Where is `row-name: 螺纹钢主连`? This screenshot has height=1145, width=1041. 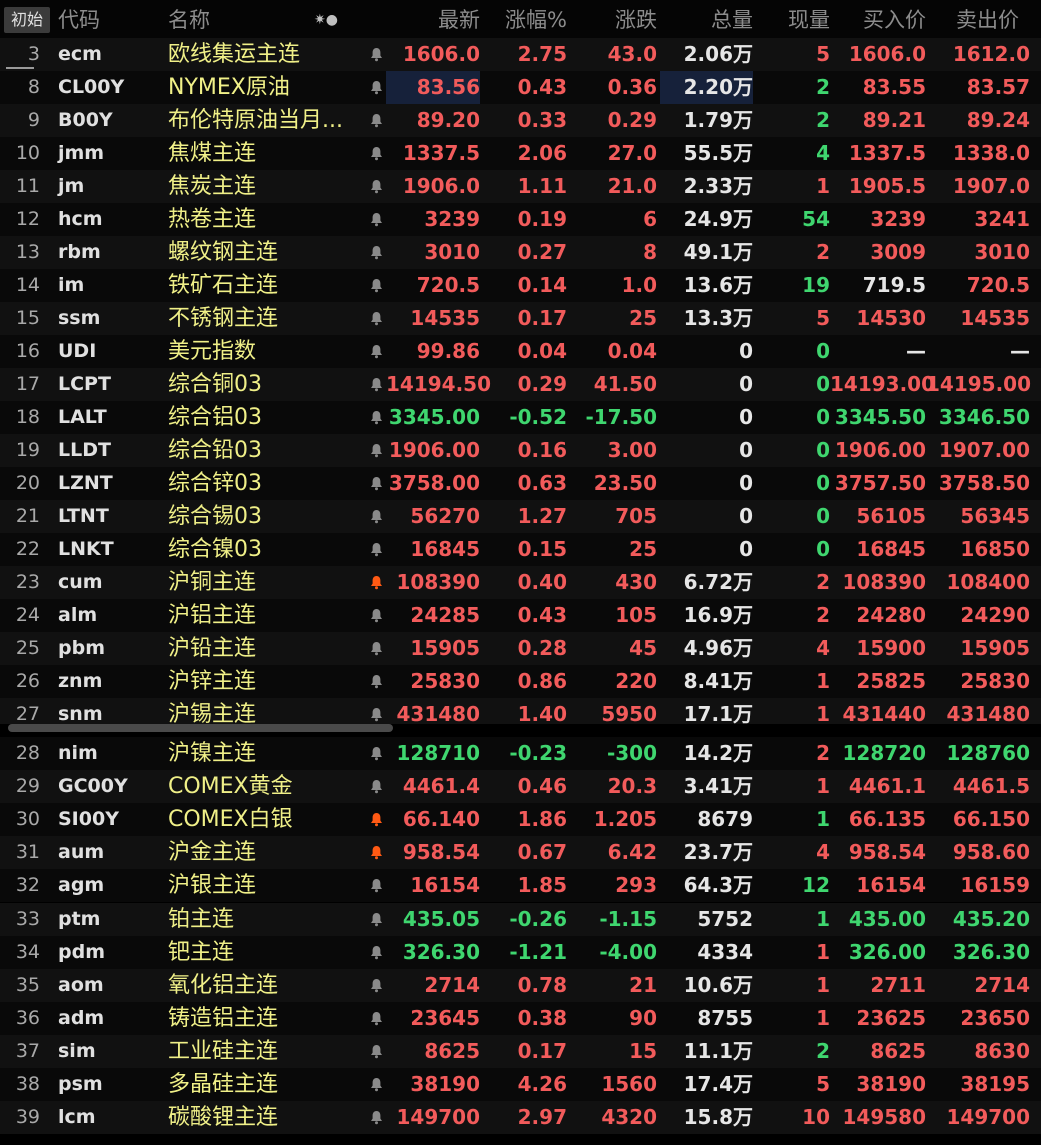
row-name: 螺纹钢主连 is located at coordinates (265, 252).